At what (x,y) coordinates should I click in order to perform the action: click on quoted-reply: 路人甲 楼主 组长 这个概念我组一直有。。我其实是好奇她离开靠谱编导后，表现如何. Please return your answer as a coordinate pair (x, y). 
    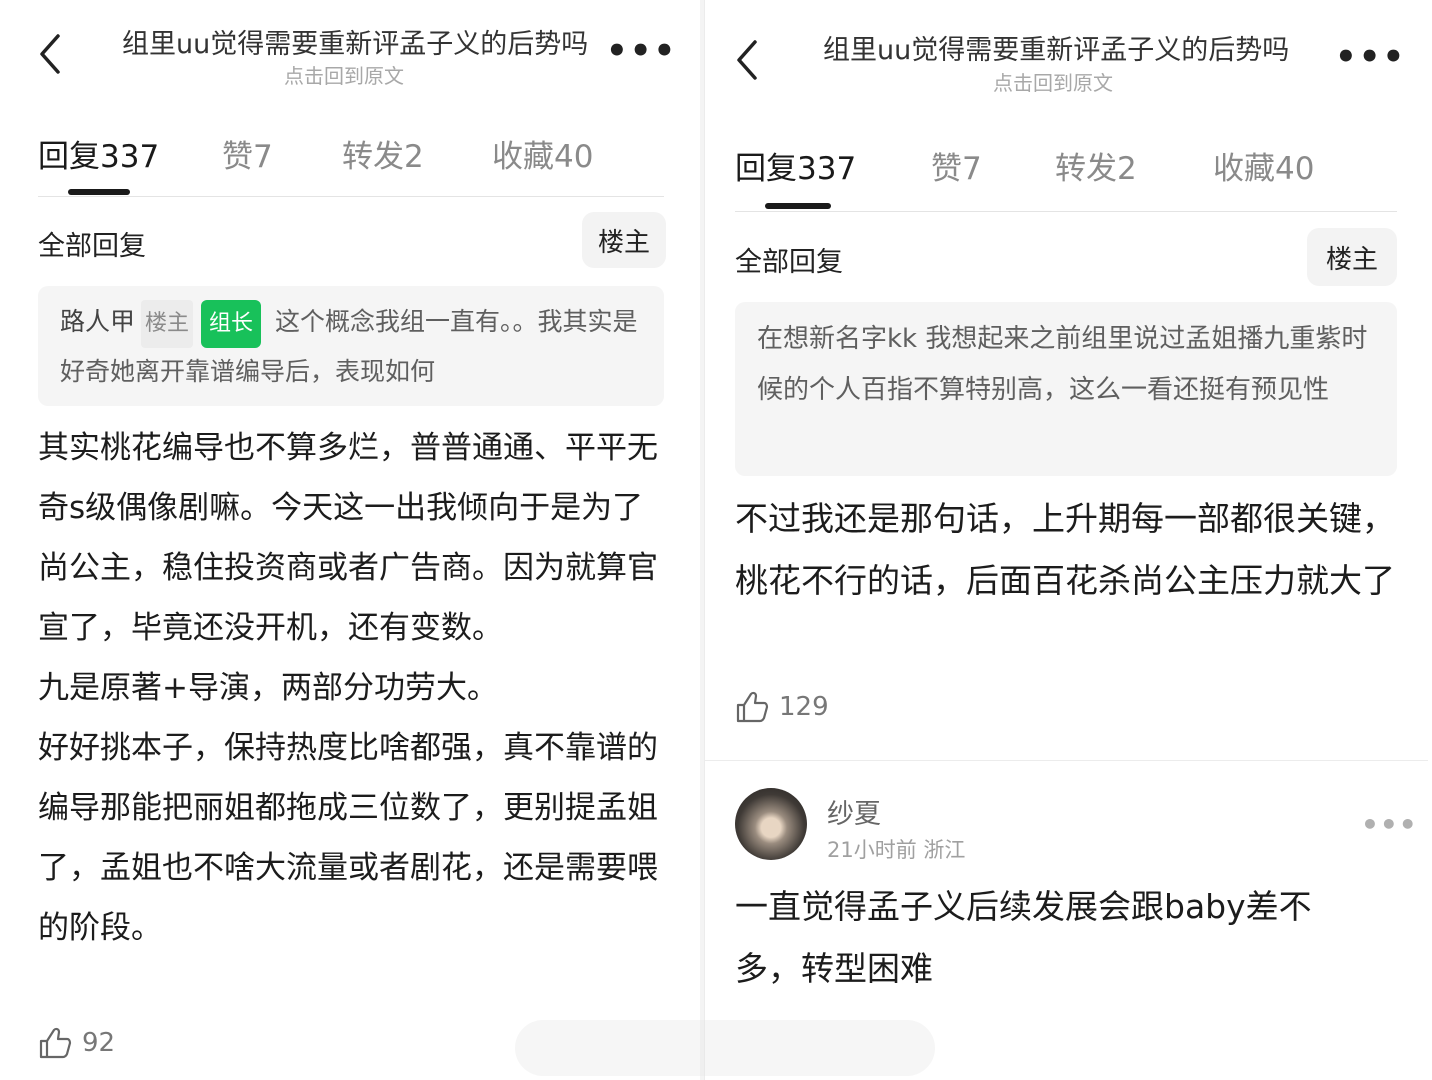
    Looking at the image, I should click on (351, 346).